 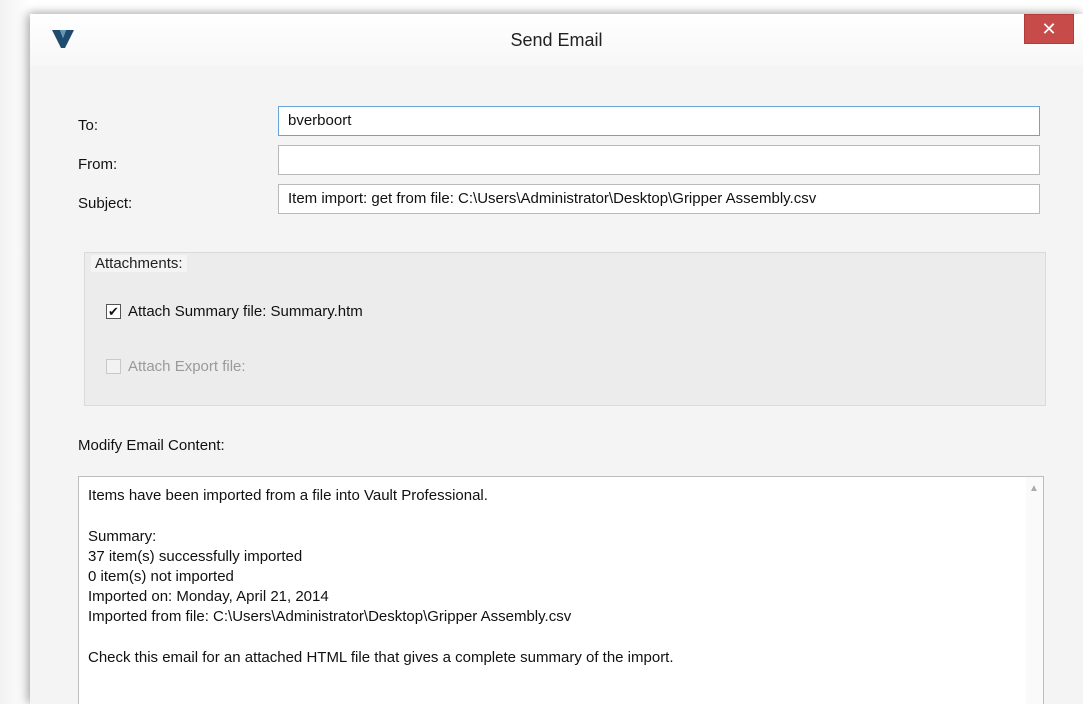 What do you see at coordinates (1034, 488) in the screenshot?
I see `scroll-up-arrow-icon: ▲` at bounding box center [1034, 488].